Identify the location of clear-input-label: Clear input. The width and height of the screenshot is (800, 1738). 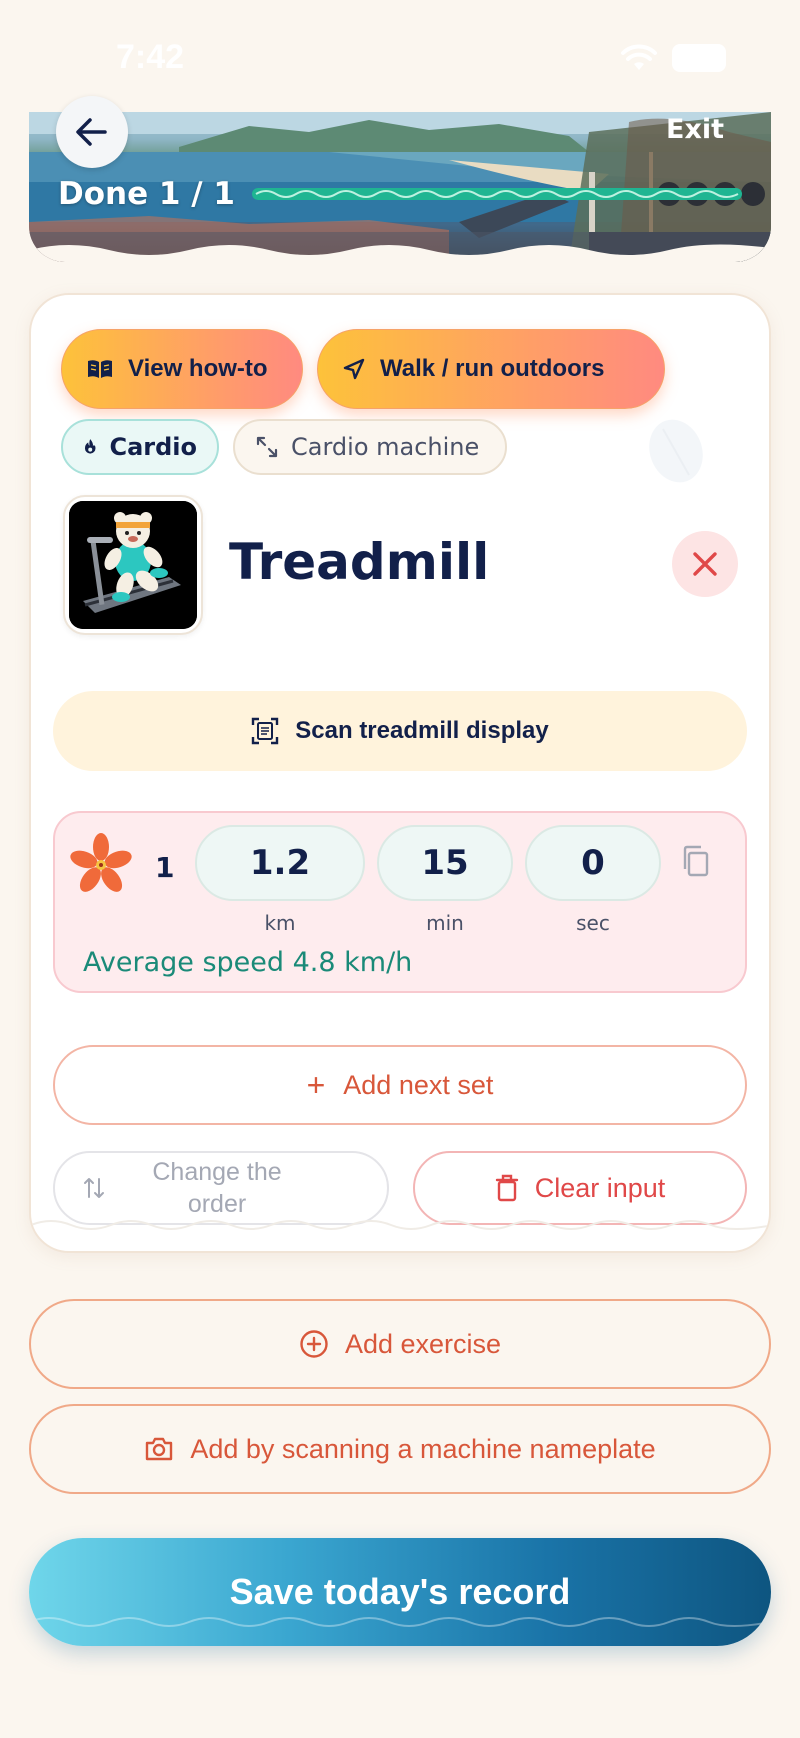
(600, 1187).